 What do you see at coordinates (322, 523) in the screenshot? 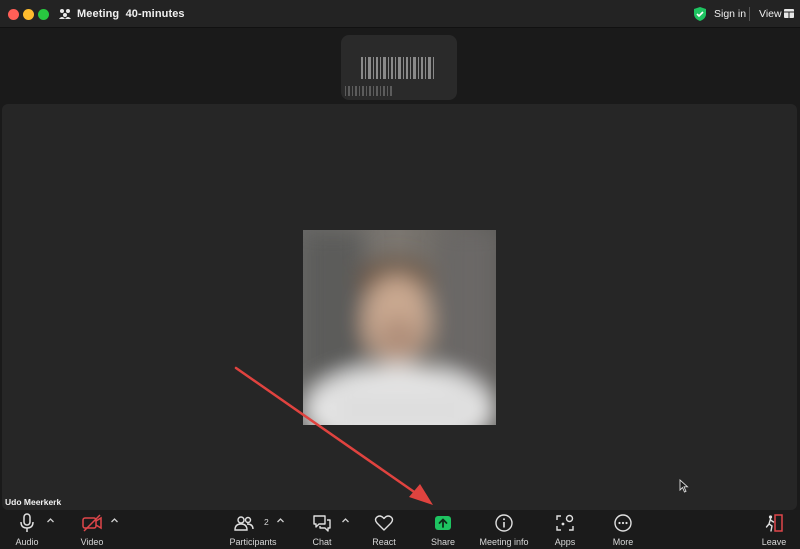
I see `chat-bubbles-icon` at bounding box center [322, 523].